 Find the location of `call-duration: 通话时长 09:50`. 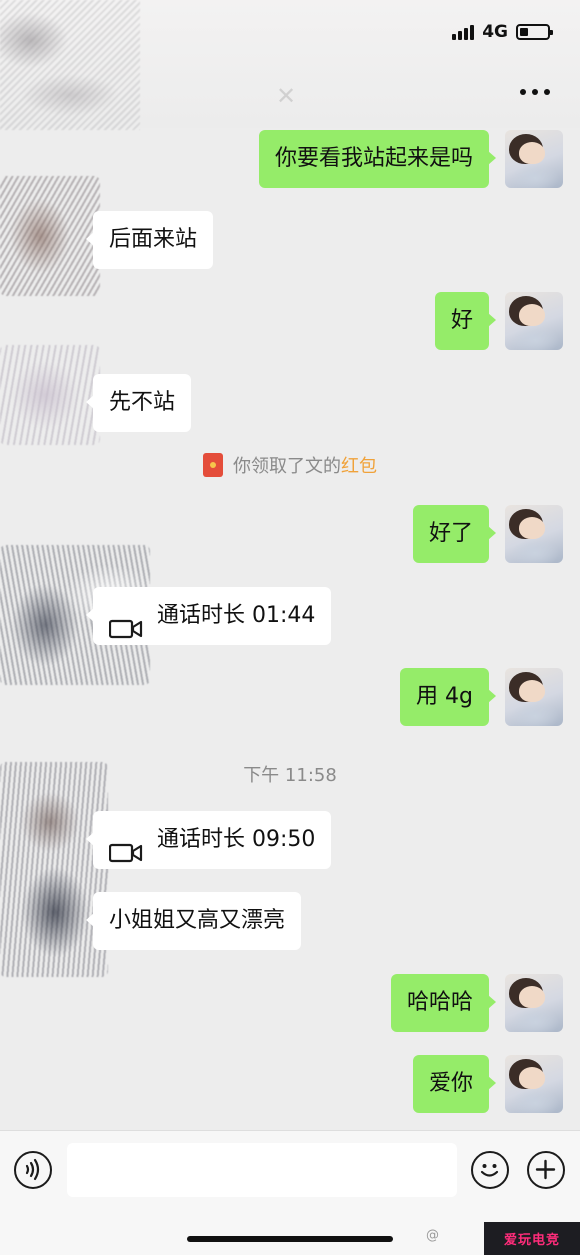

call-duration: 通话时长 09:50 is located at coordinates (236, 839).